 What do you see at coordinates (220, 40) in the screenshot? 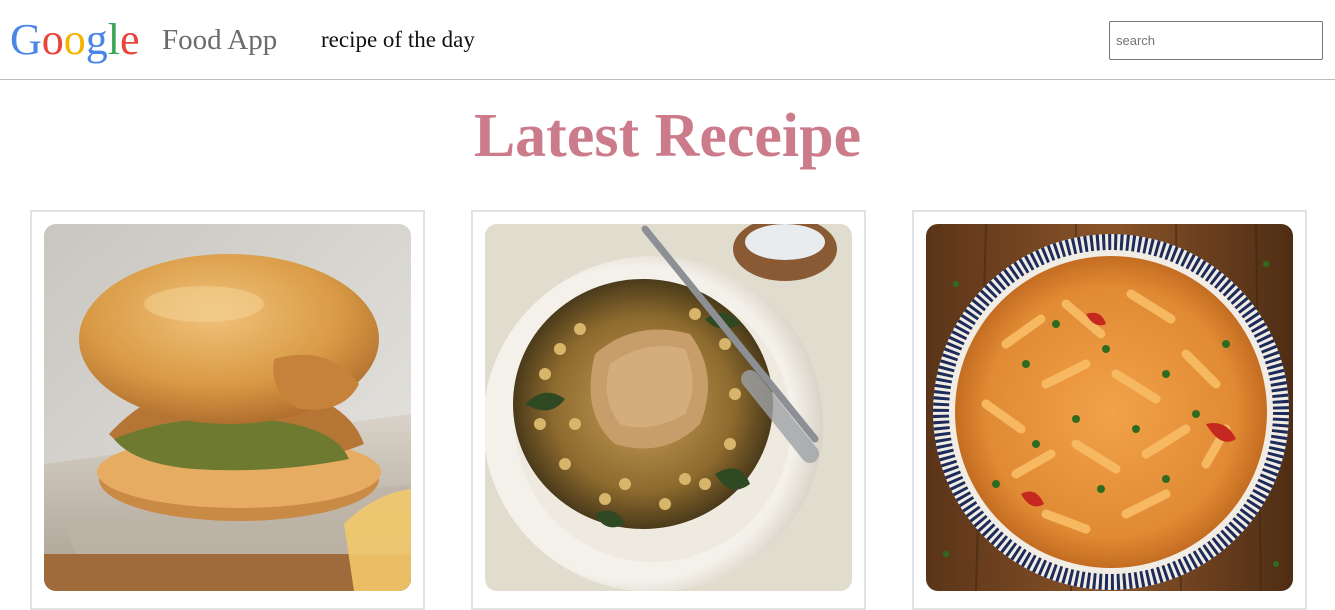
I see `app-name: Food App` at bounding box center [220, 40].